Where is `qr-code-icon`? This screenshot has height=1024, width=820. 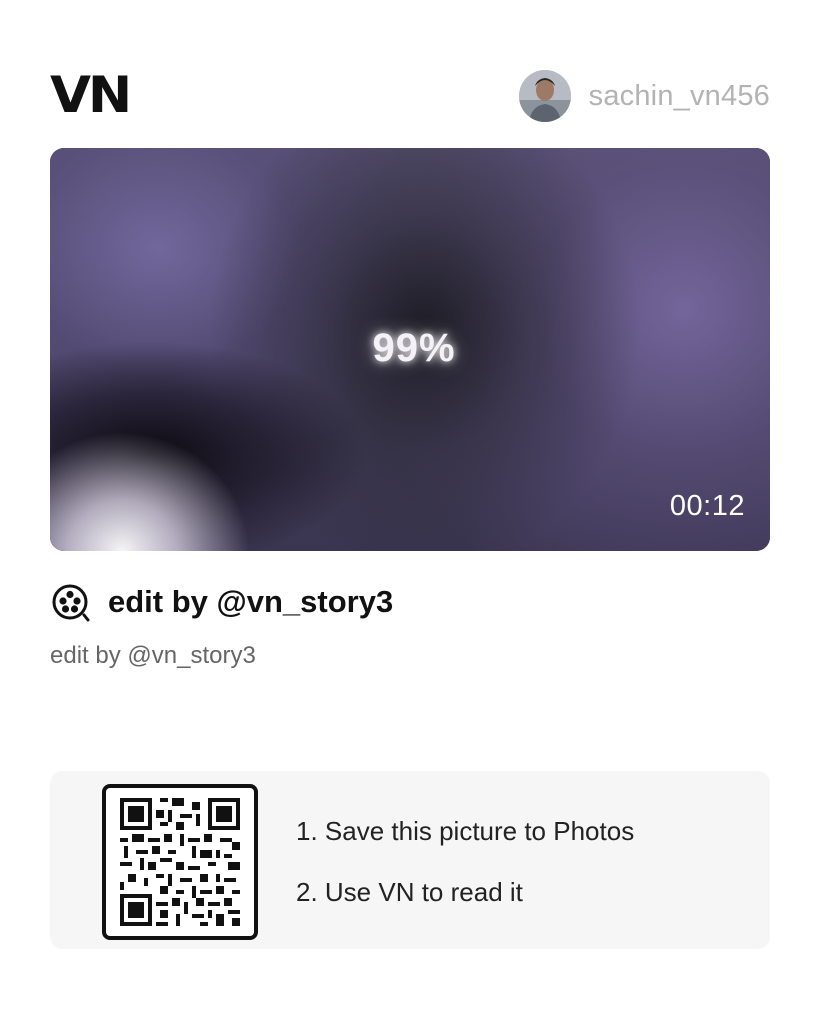 qr-code-icon is located at coordinates (180, 862).